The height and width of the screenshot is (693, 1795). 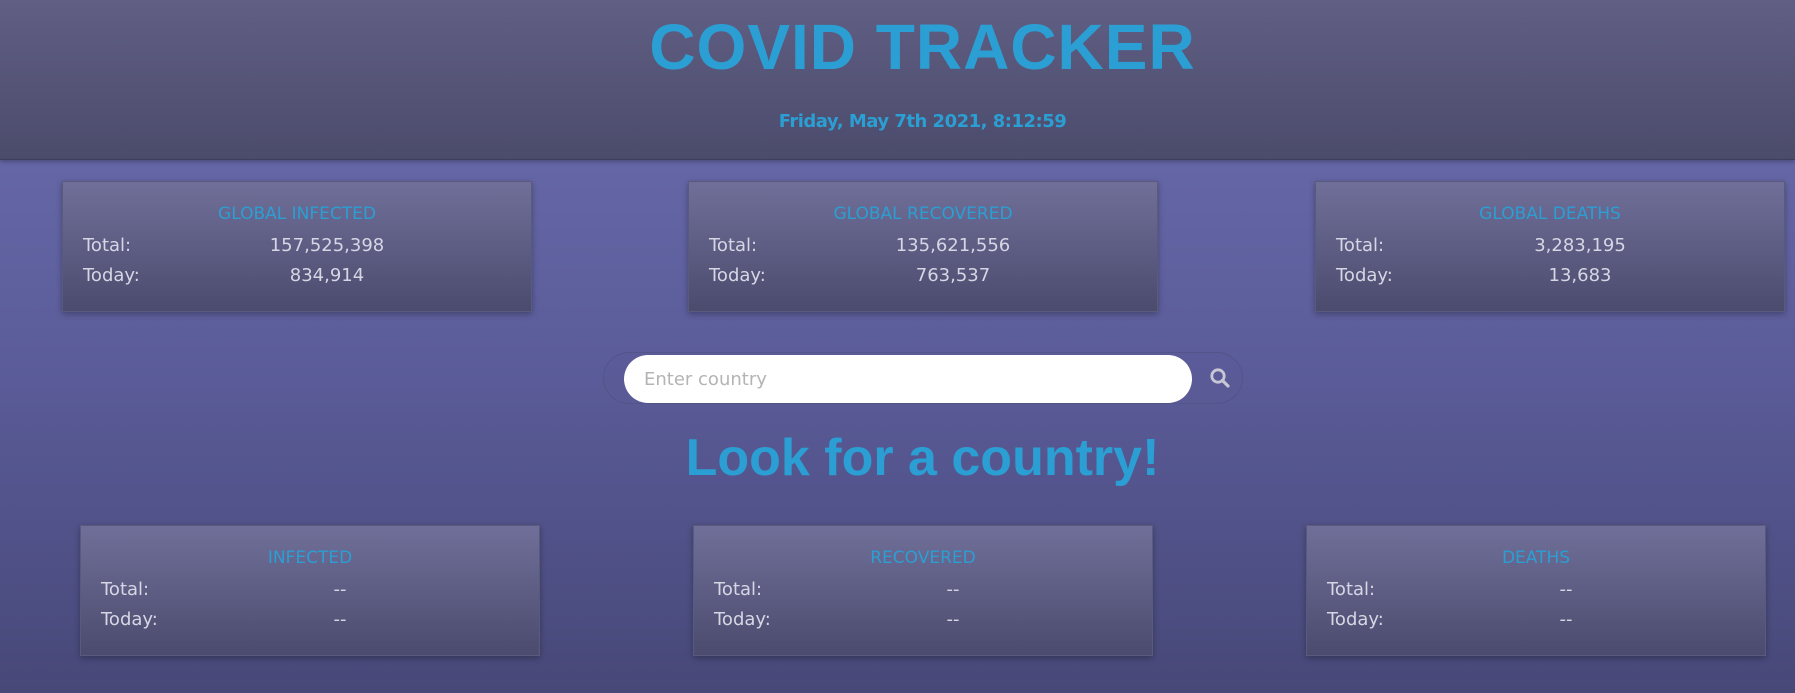 I want to click on total-row: Total: 135,621,556, so click(x=923, y=247).